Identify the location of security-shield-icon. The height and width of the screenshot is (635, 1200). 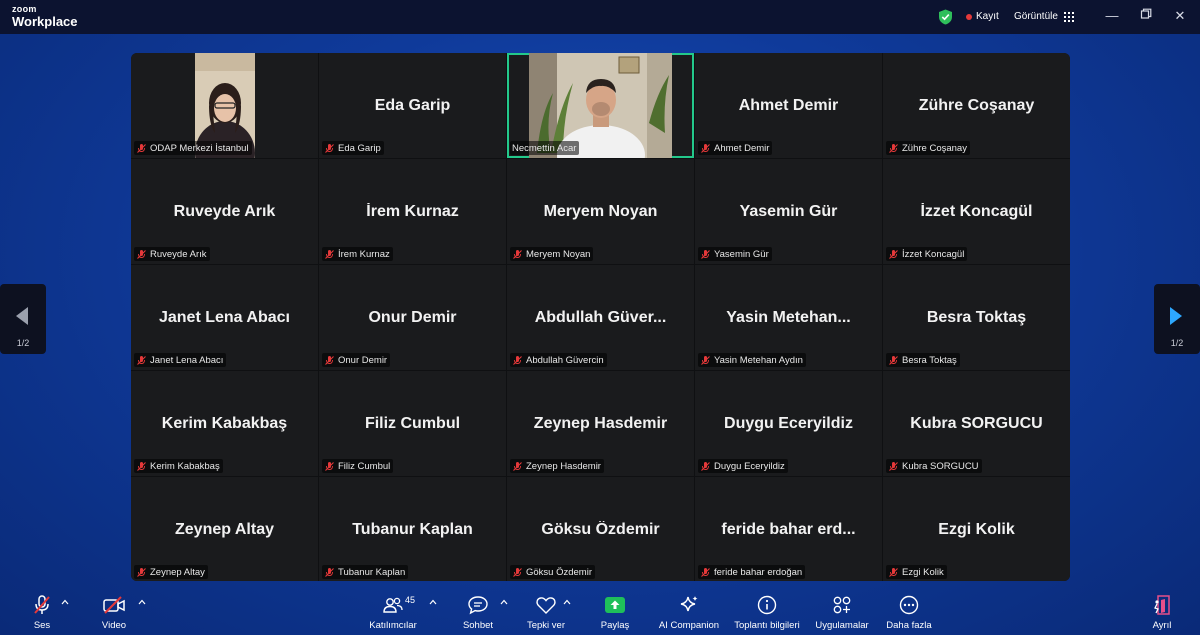
(945, 17).